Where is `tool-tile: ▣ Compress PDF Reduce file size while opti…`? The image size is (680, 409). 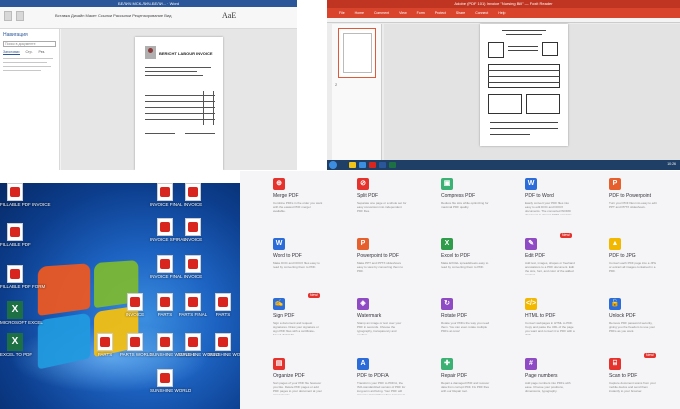
tool-tile: ▣ Compress PDF Reduce file size while opti… is located at coordinates (450, 200).